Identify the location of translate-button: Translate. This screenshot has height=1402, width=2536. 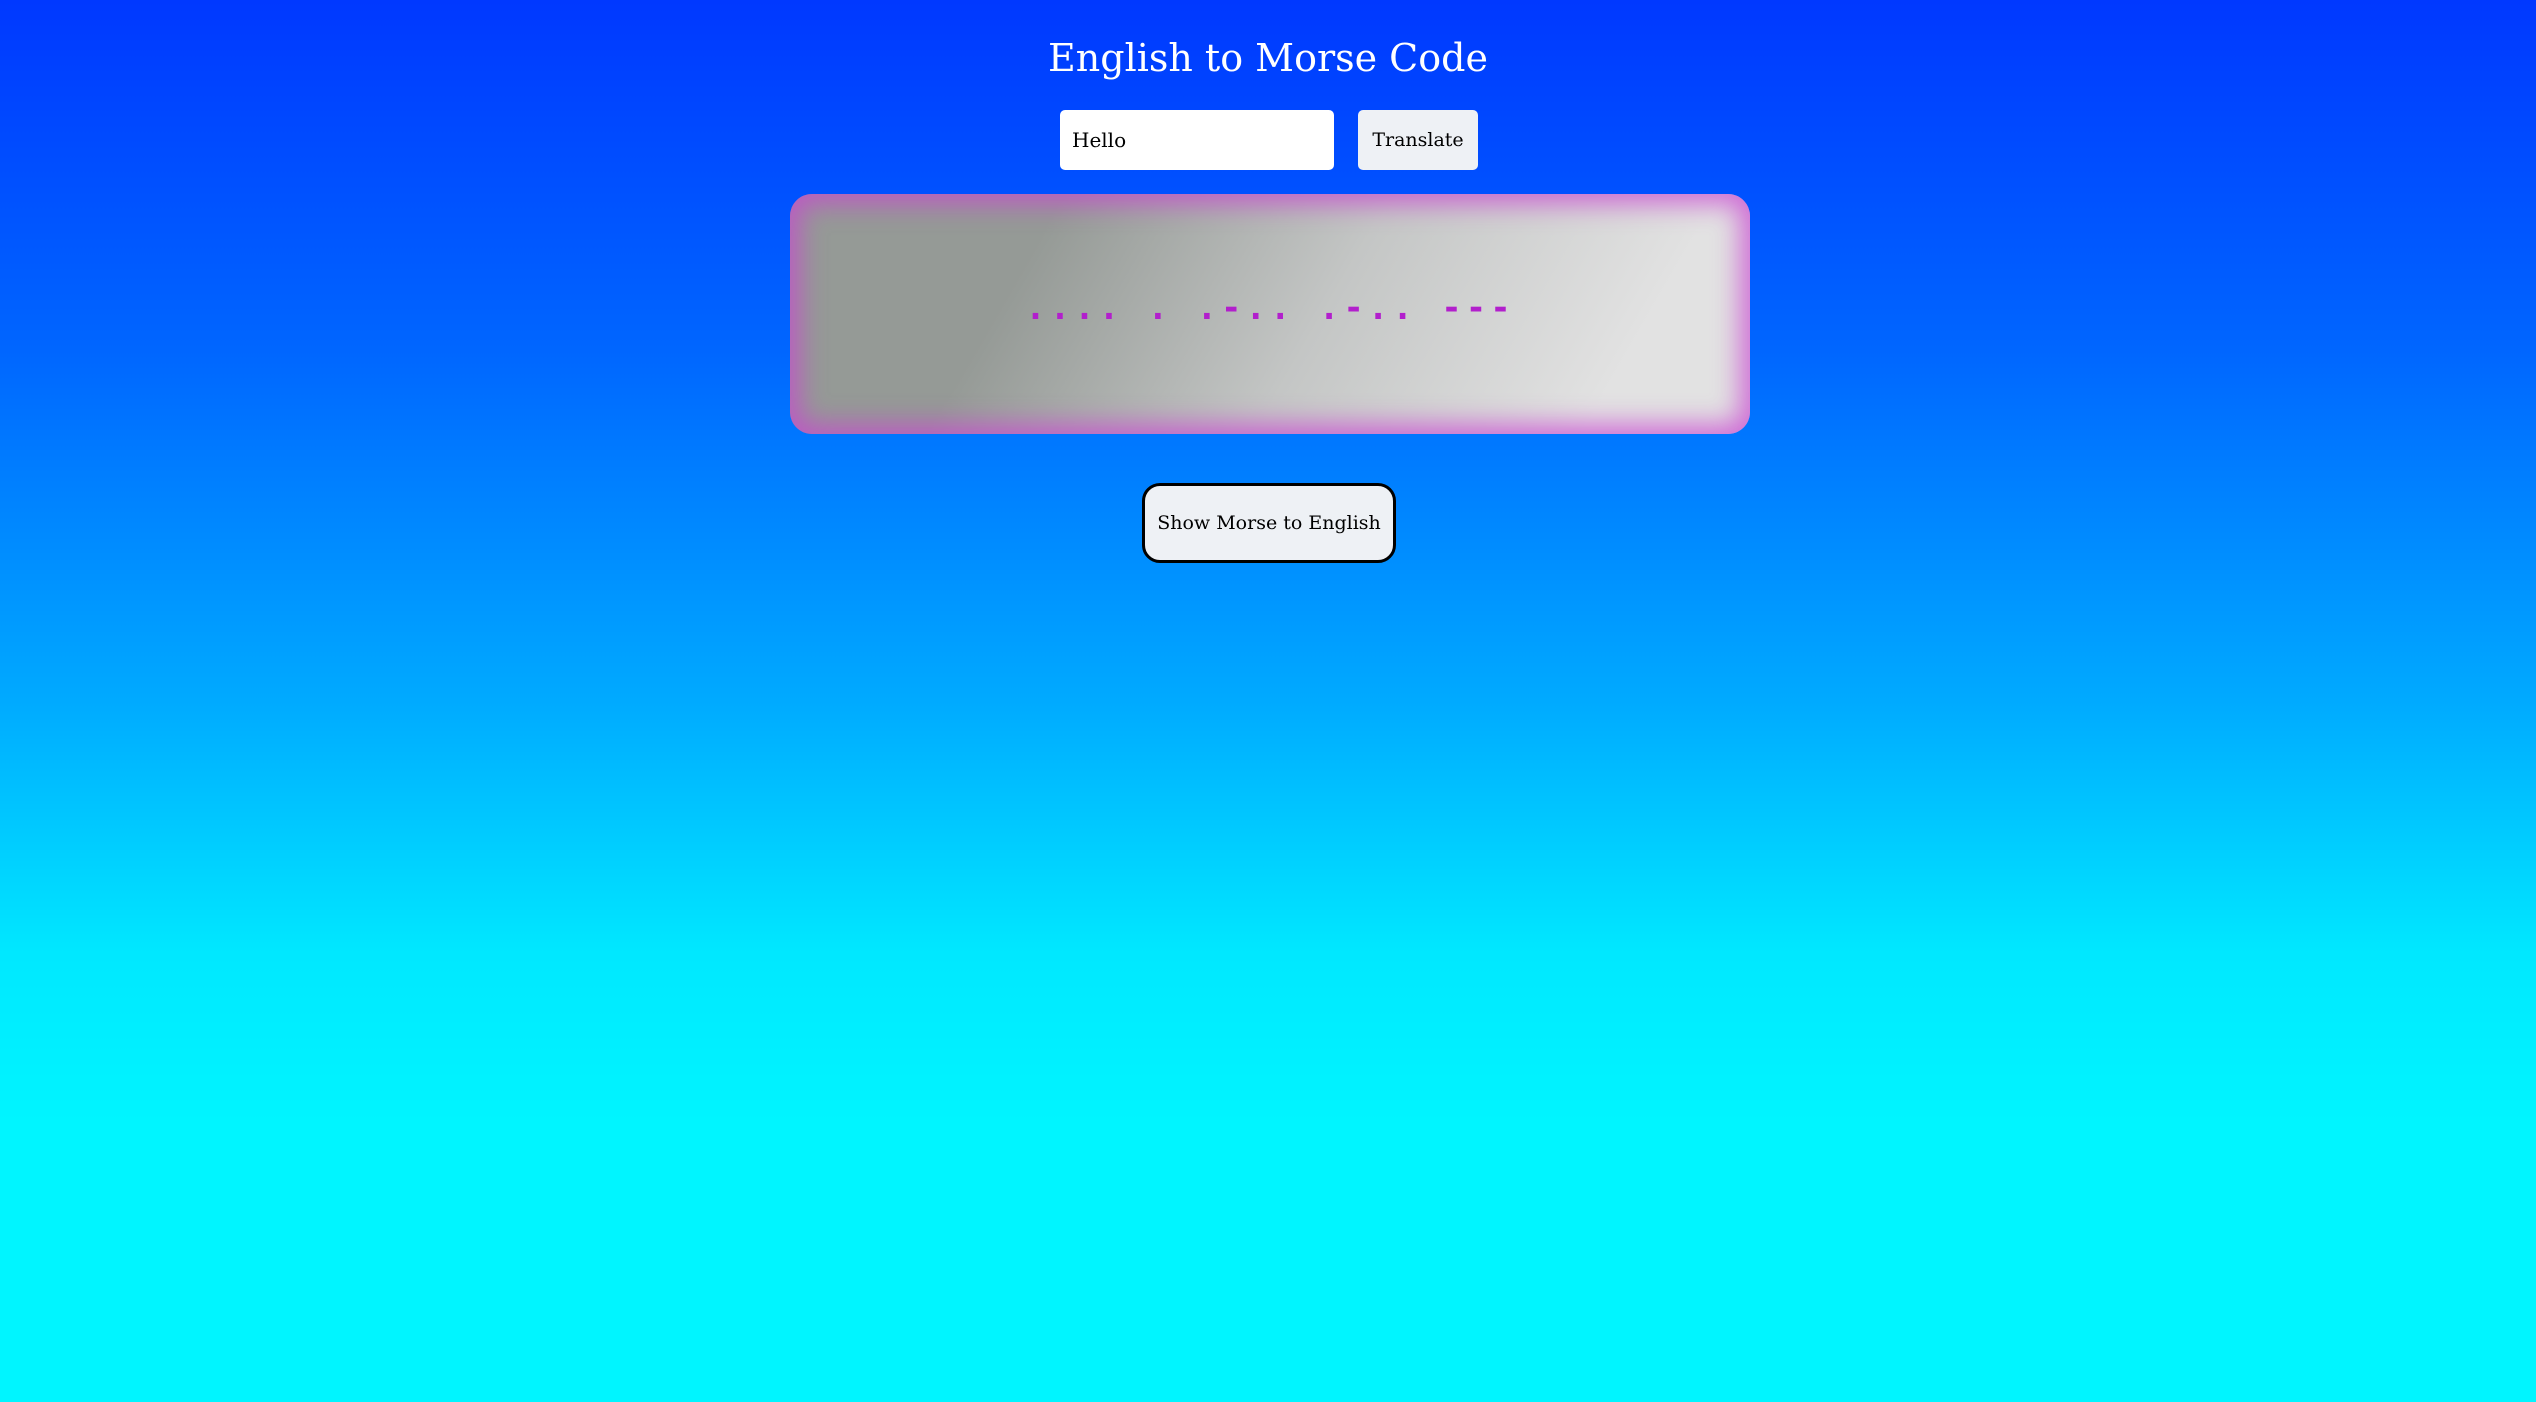
(1418, 140).